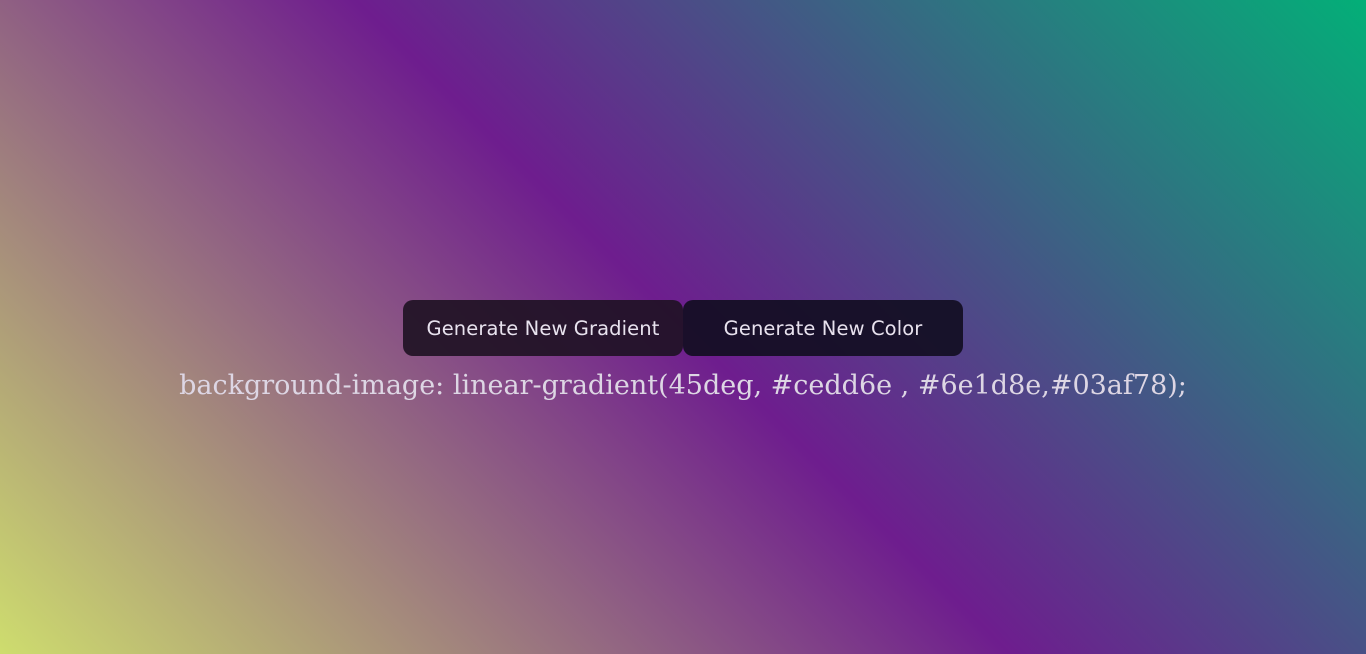 Image resolution: width=1366 pixels, height=654 pixels. I want to click on generate-color-button: Generate New Color, so click(823, 328).